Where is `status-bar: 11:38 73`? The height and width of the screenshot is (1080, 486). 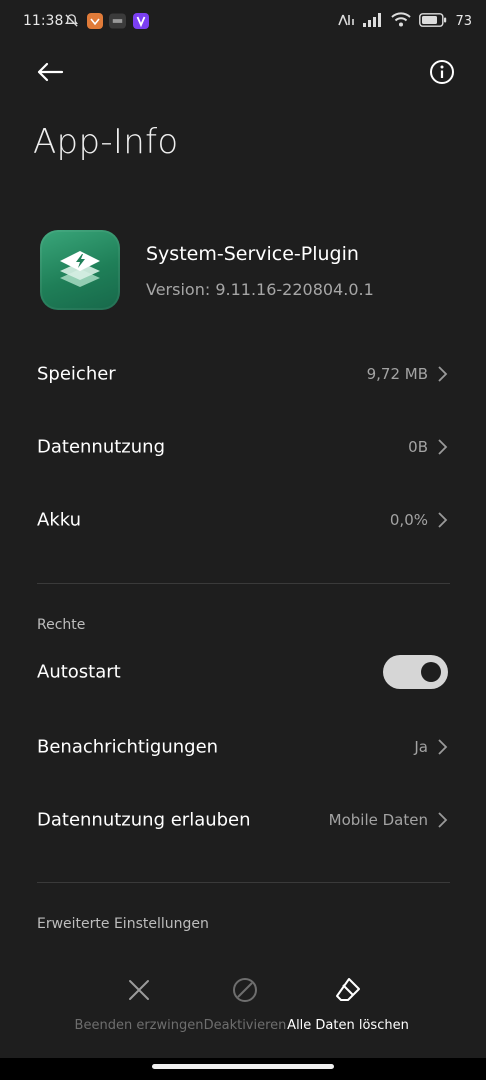
status-bar: 11:38 73 is located at coordinates (243, 21).